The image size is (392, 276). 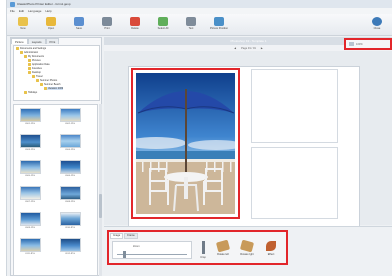 I want to click on select-all-button: Select All, so click(x=163, y=25).